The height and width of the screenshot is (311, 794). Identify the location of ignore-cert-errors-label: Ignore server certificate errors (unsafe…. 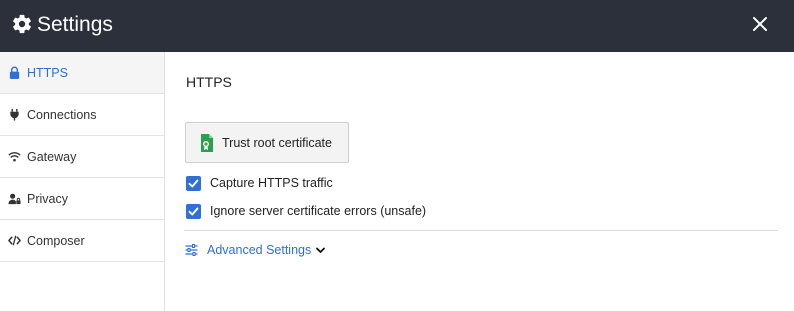
(318, 211).